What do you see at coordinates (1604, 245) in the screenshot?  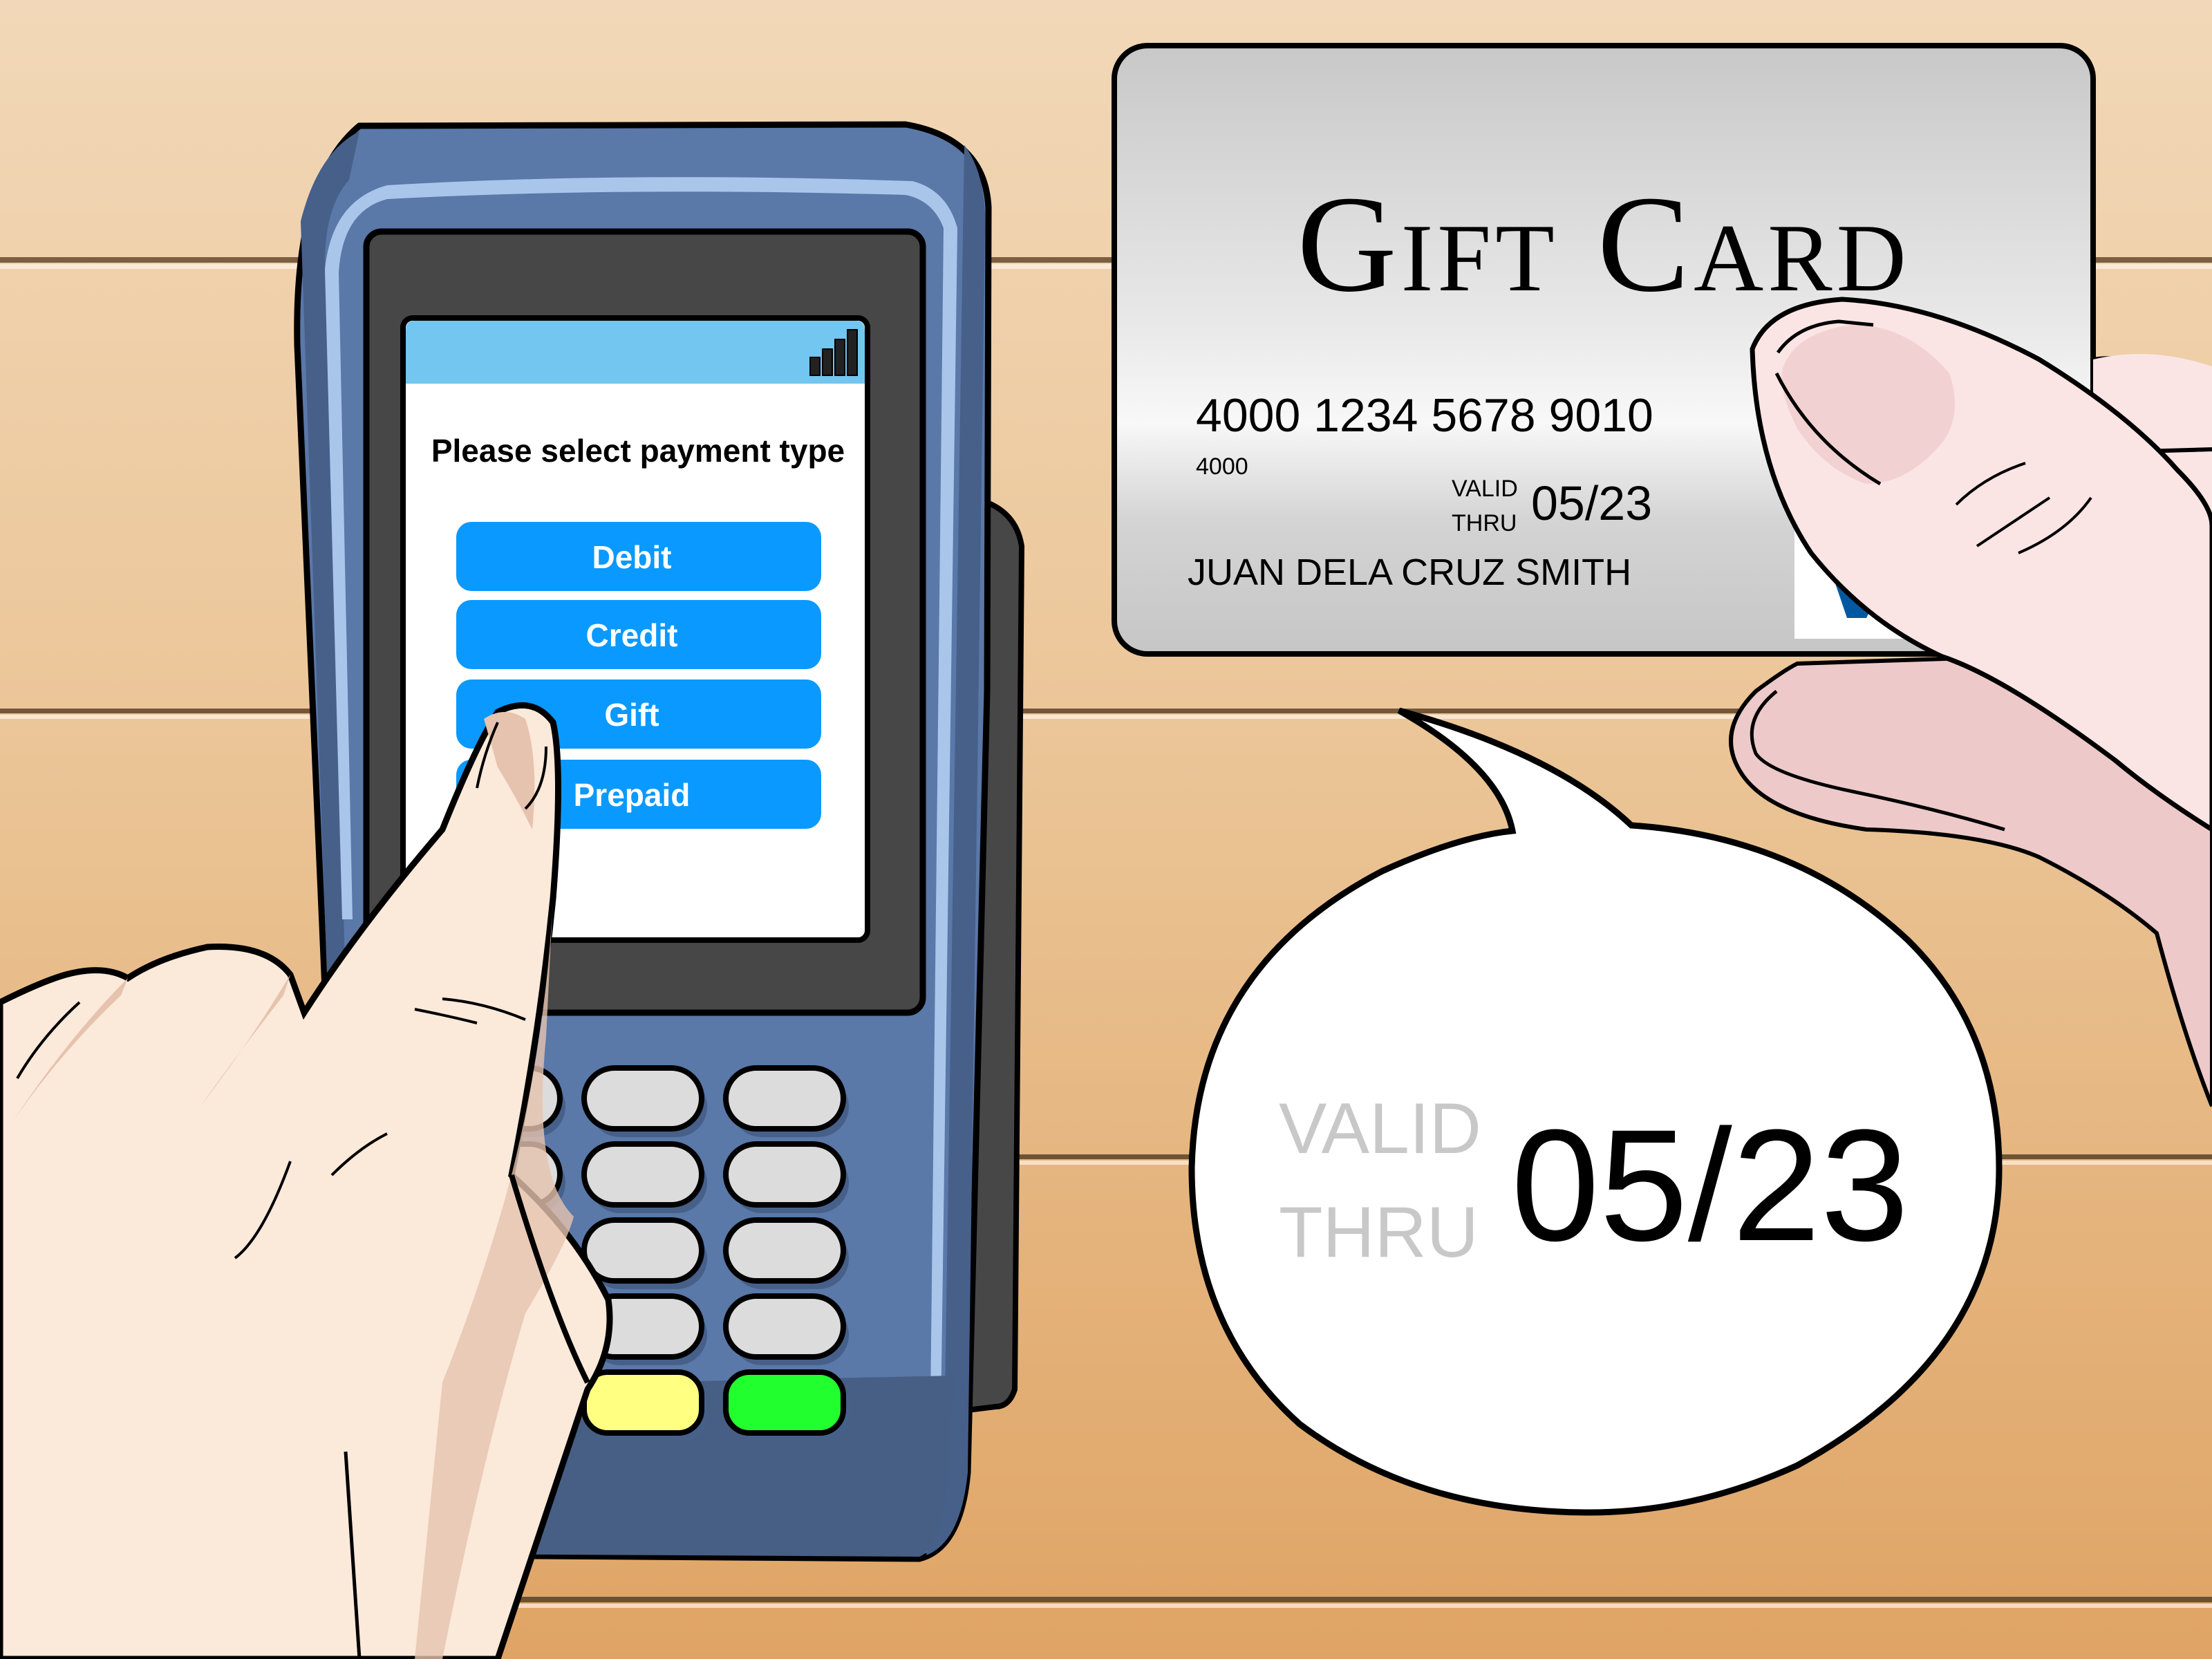 I see `gift-card-title: Gift Card` at bounding box center [1604, 245].